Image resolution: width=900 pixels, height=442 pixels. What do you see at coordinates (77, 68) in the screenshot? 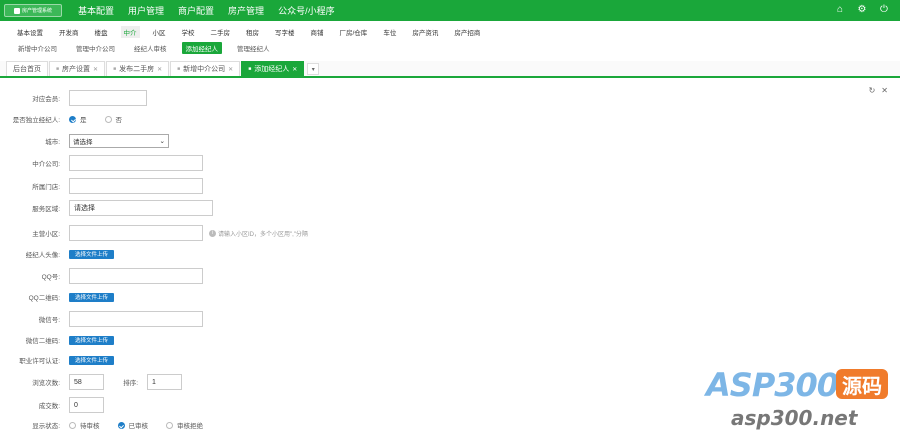
I see `tab-property-settings: ■ 房产设置 ✕` at bounding box center [77, 68].